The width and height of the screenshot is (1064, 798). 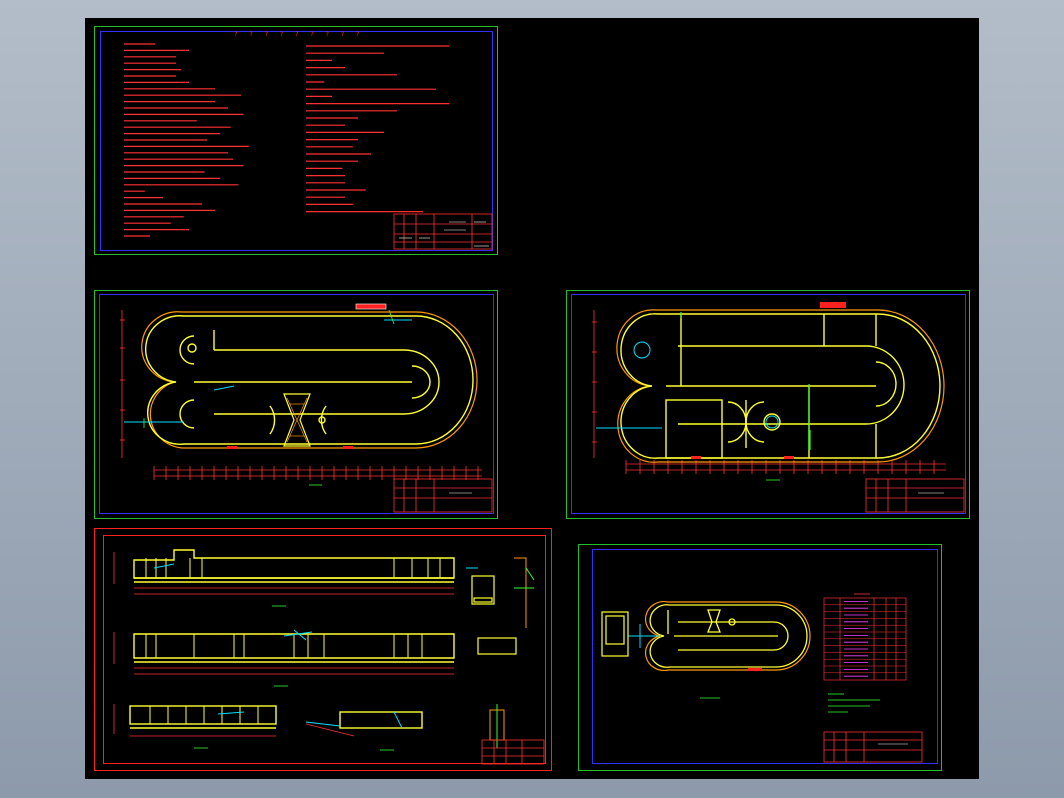 I want to click on notes-title: ? ? ? ? ? ? ? ? ?, so click(x=299, y=34).